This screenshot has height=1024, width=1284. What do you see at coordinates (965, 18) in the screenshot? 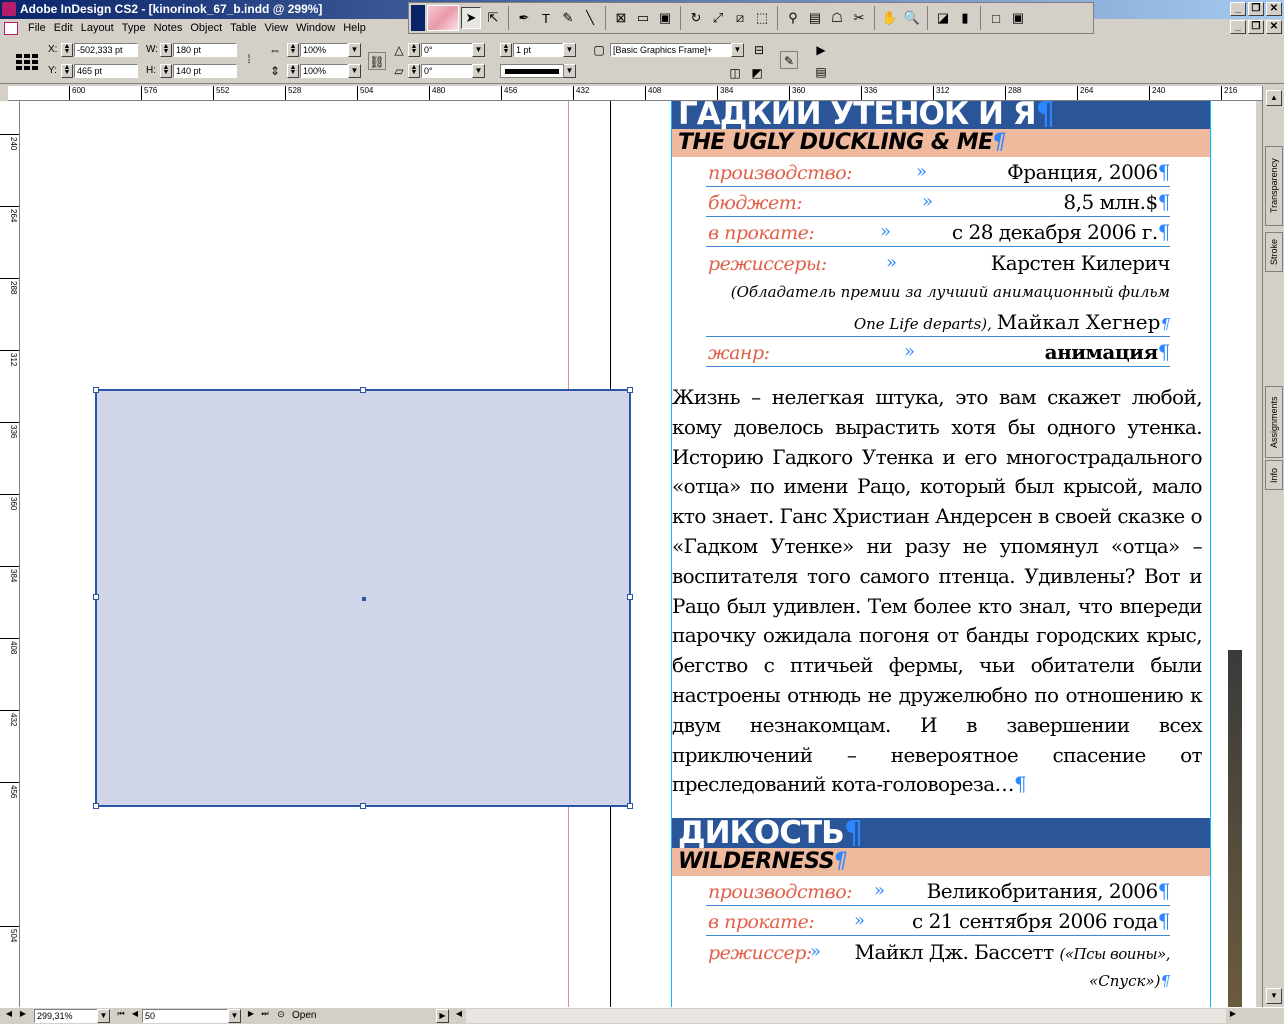
I see `formatting-affects-icon: ▮` at bounding box center [965, 18].